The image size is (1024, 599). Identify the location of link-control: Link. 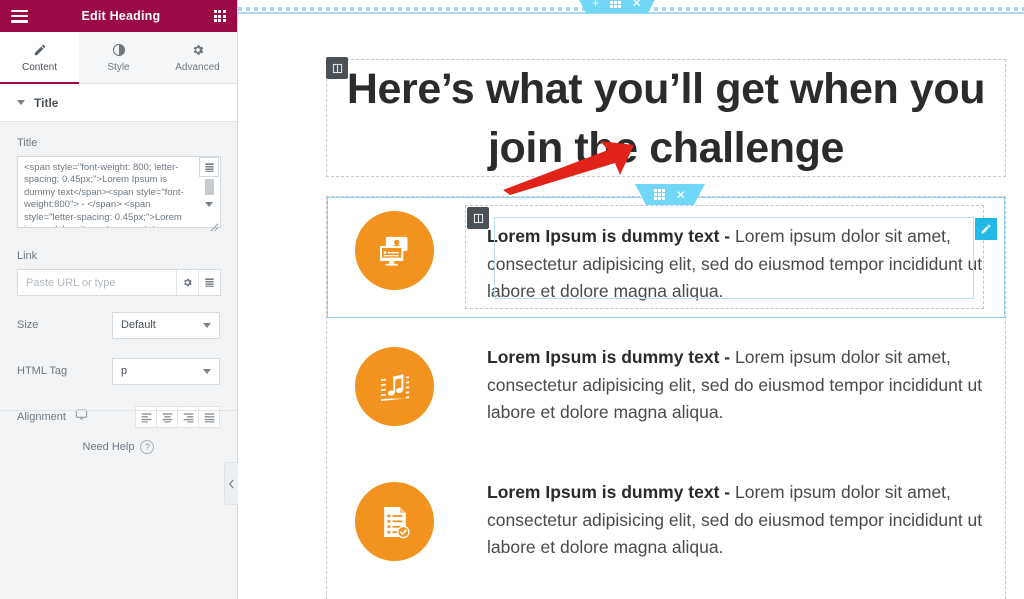
(118, 264).